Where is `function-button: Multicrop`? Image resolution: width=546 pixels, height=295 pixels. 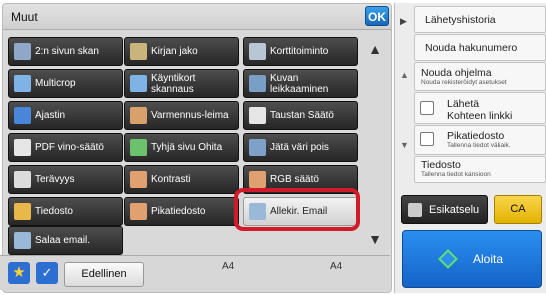
function-button: Multicrop is located at coordinates (65, 83).